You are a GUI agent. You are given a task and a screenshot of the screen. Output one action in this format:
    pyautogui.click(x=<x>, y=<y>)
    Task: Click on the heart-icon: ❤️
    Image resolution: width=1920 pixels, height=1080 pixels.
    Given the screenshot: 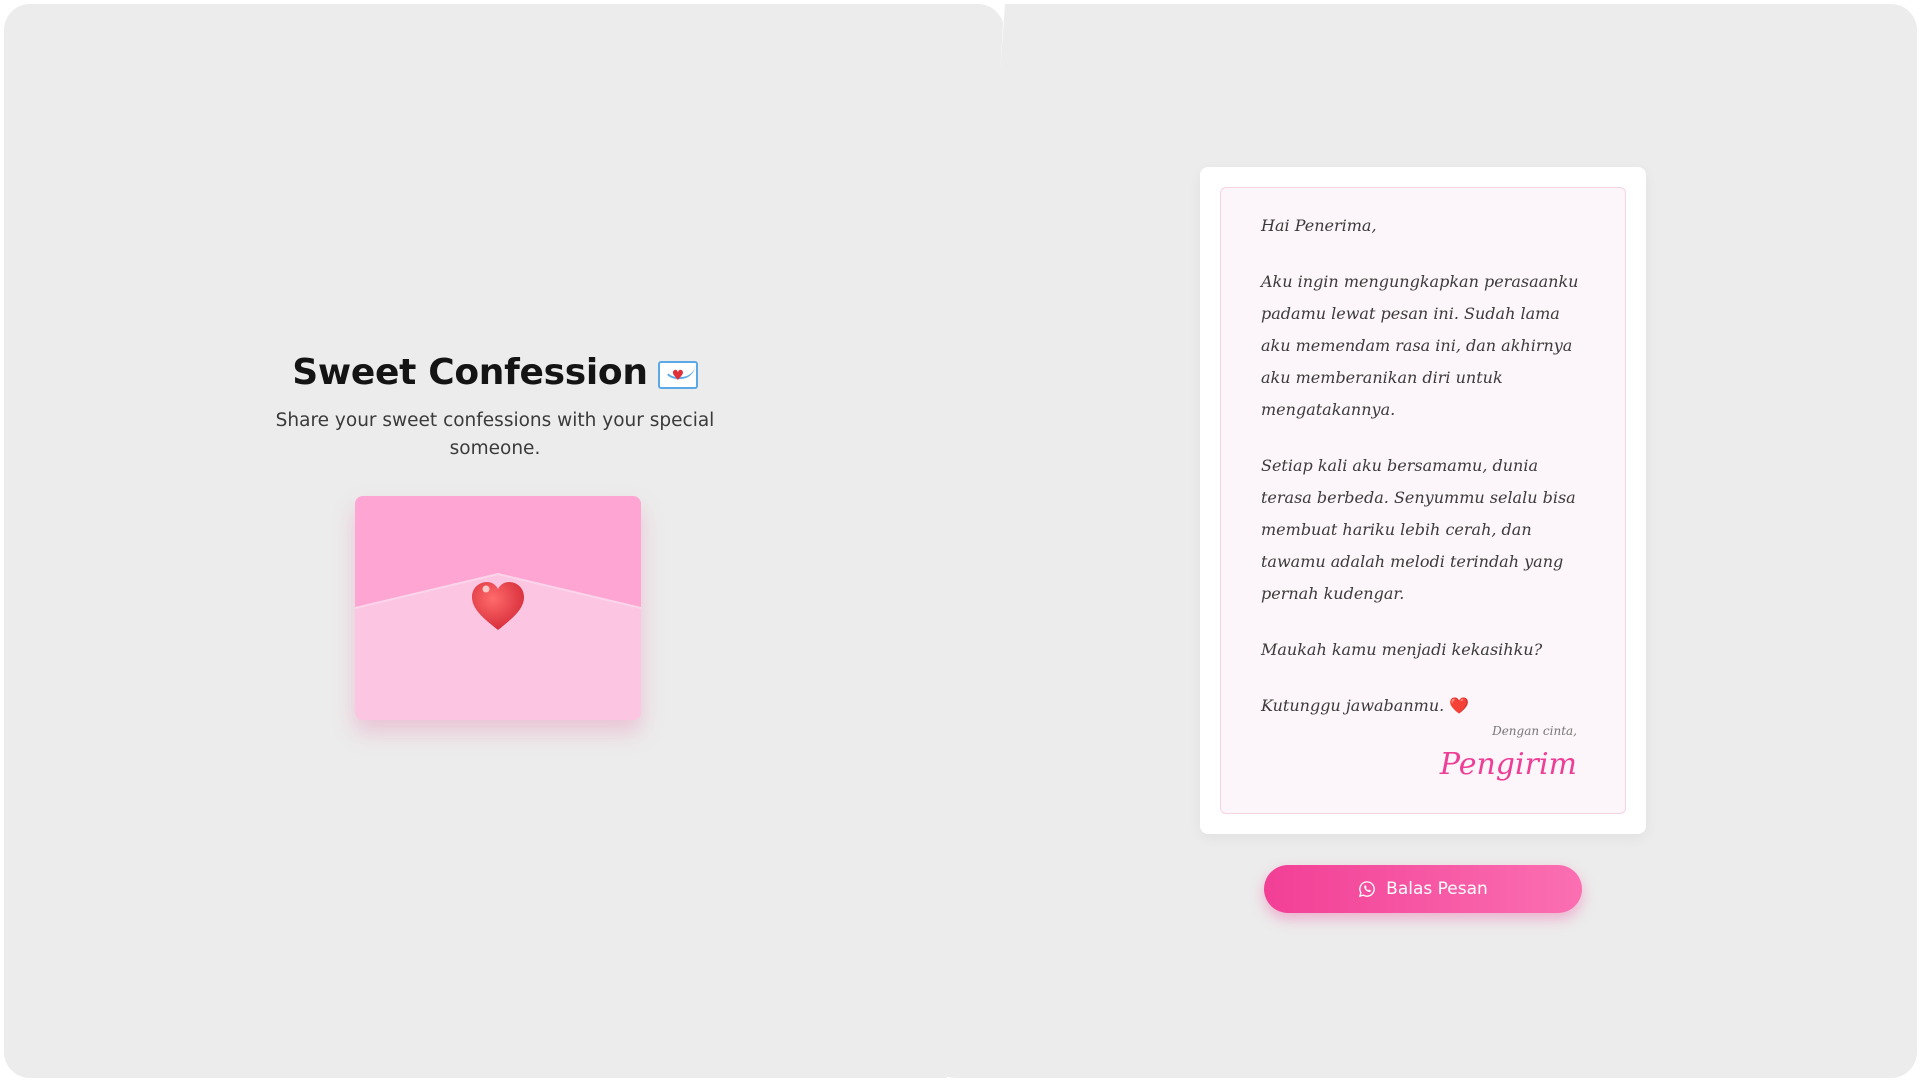 What is the action you would take?
    pyautogui.click(x=1459, y=705)
    